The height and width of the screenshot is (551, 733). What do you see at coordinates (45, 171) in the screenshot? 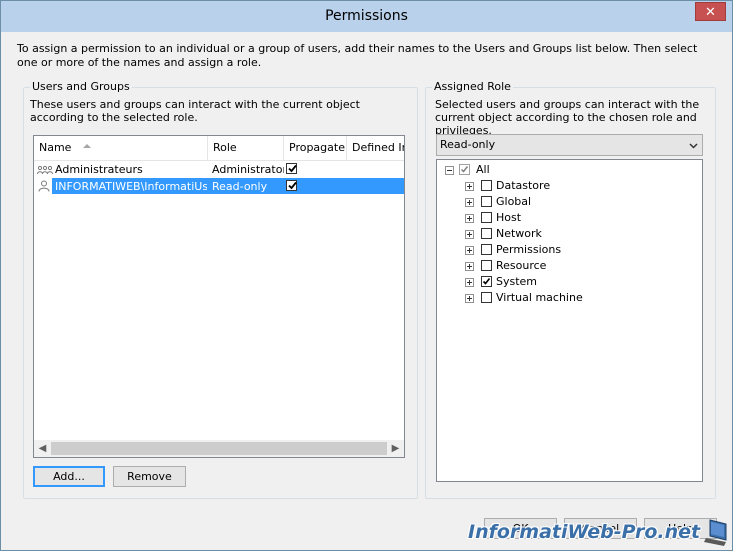
I see `group-icon` at bounding box center [45, 171].